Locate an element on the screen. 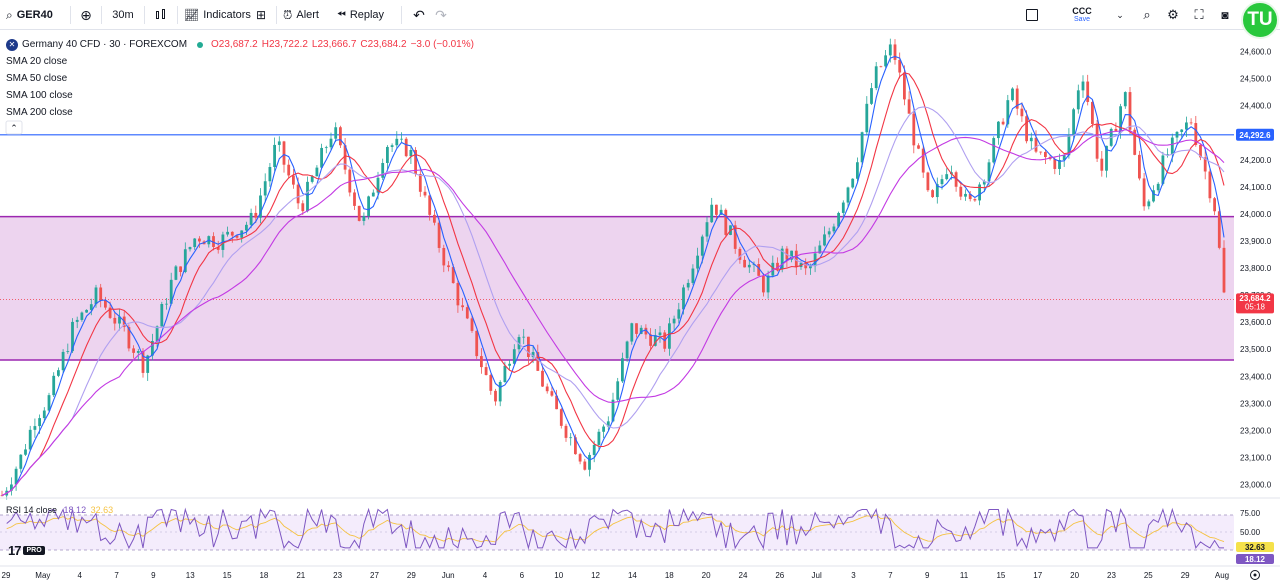 This screenshot has height=586, width=1280. sma20-legend: SMA 20 close is located at coordinates (240, 61).